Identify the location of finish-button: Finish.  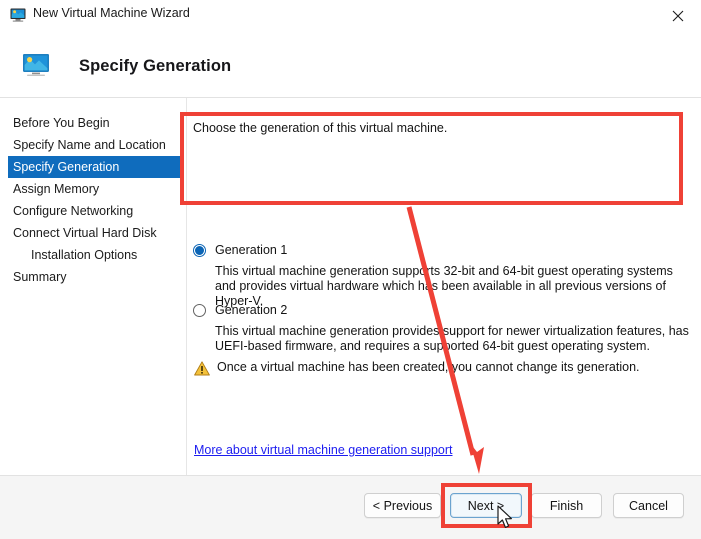
(566, 505).